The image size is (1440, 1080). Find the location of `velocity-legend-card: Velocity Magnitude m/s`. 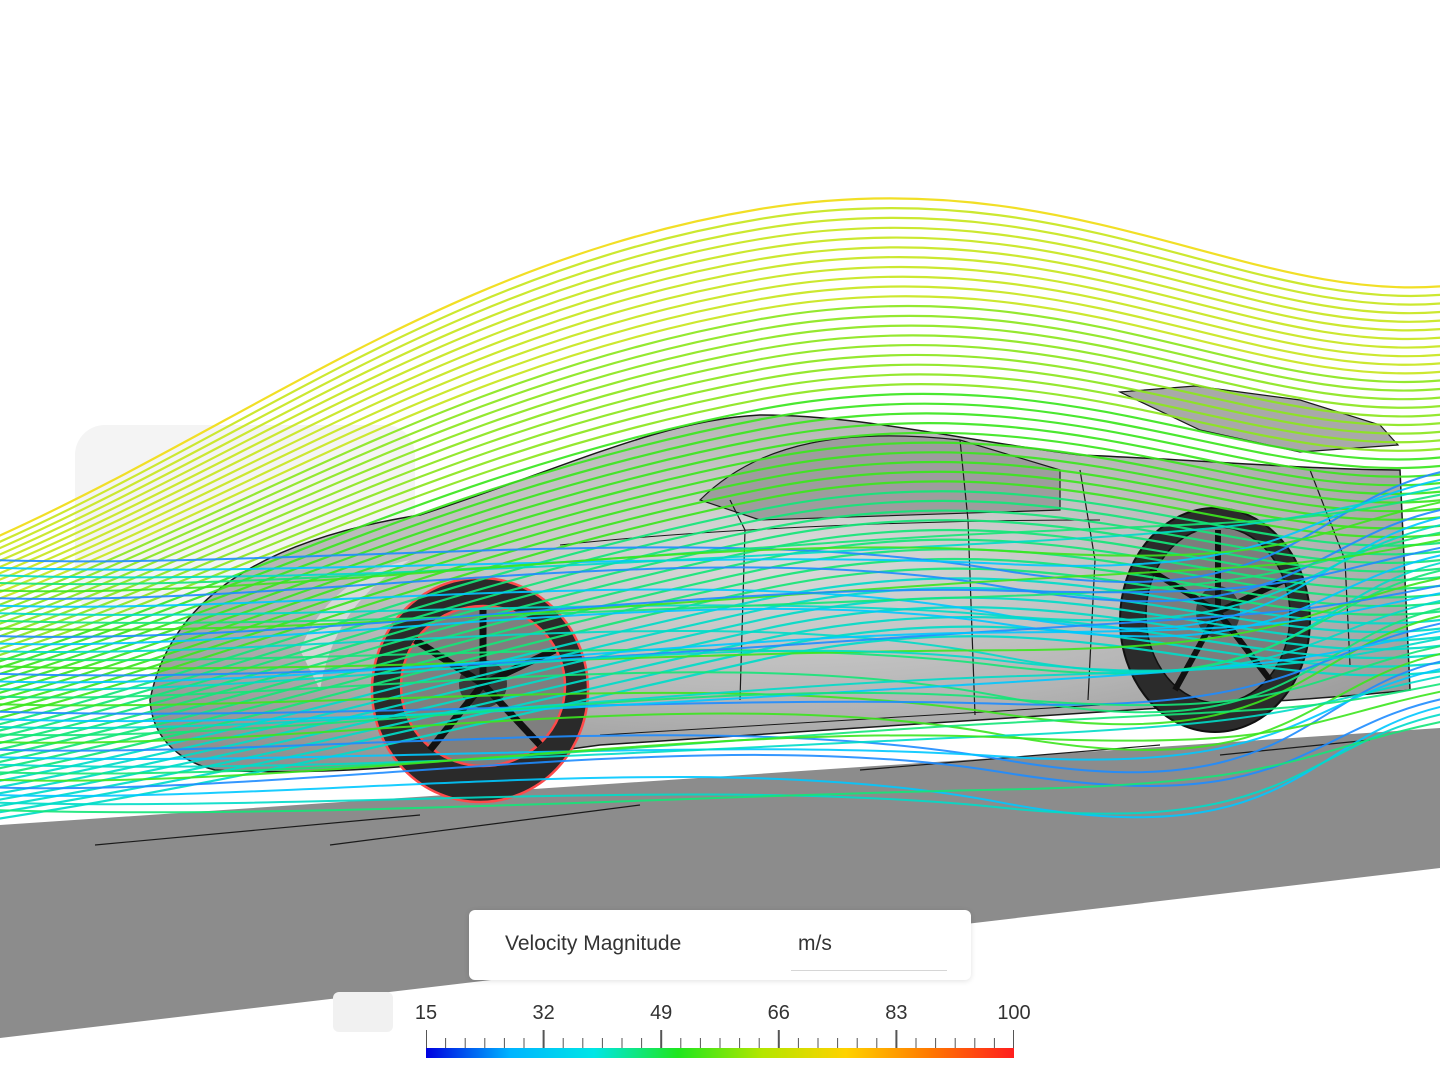

velocity-legend-card: Velocity Magnitude m/s is located at coordinates (720, 945).